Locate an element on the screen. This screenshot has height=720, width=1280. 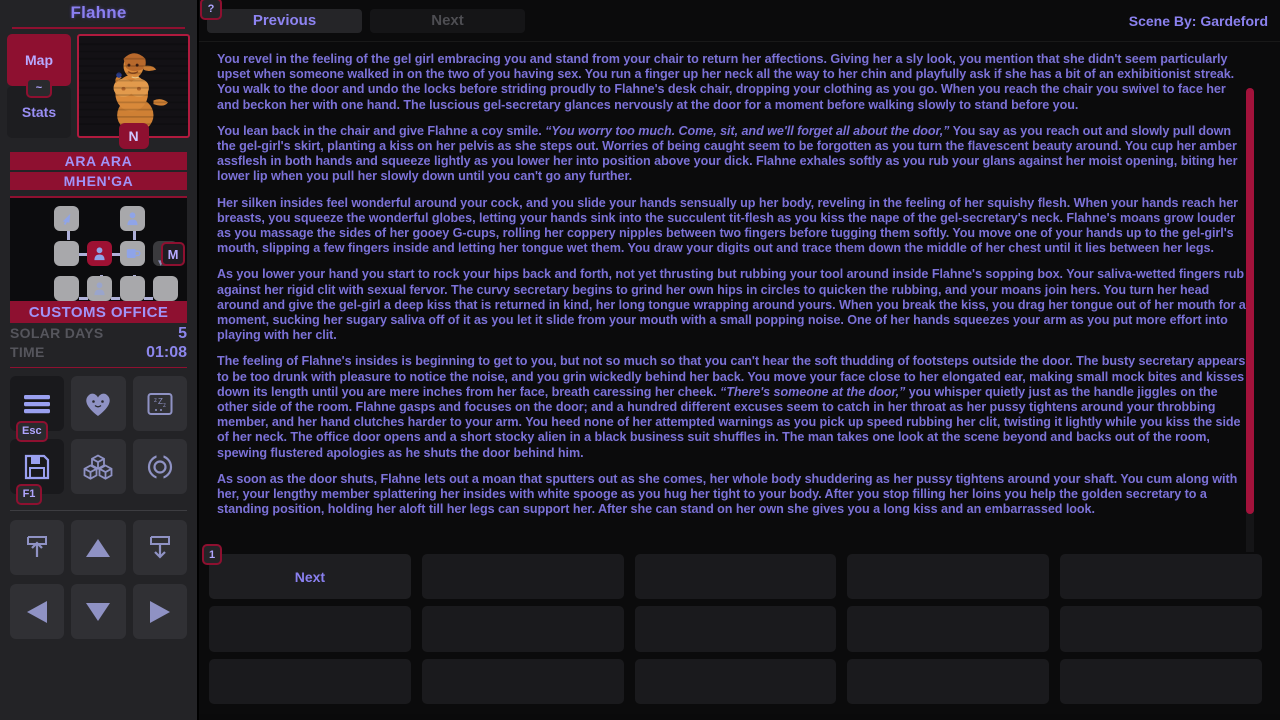
map-cell-cursor is located at coordinates (66, 218).